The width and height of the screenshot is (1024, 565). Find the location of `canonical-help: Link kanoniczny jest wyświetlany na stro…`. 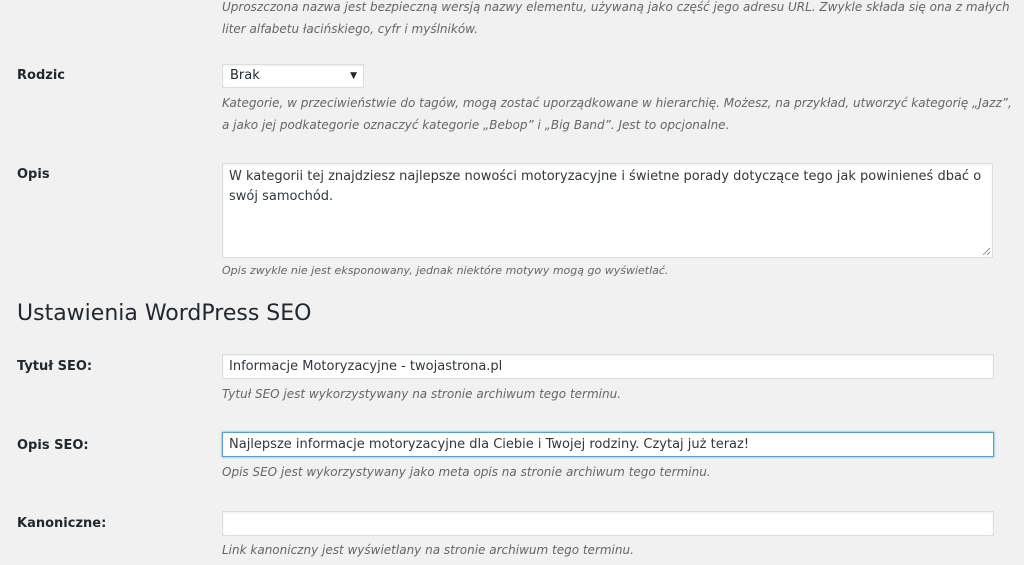

canonical-help: Link kanoniczny jest wyświetlany na stro… is located at coordinates (428, 550).